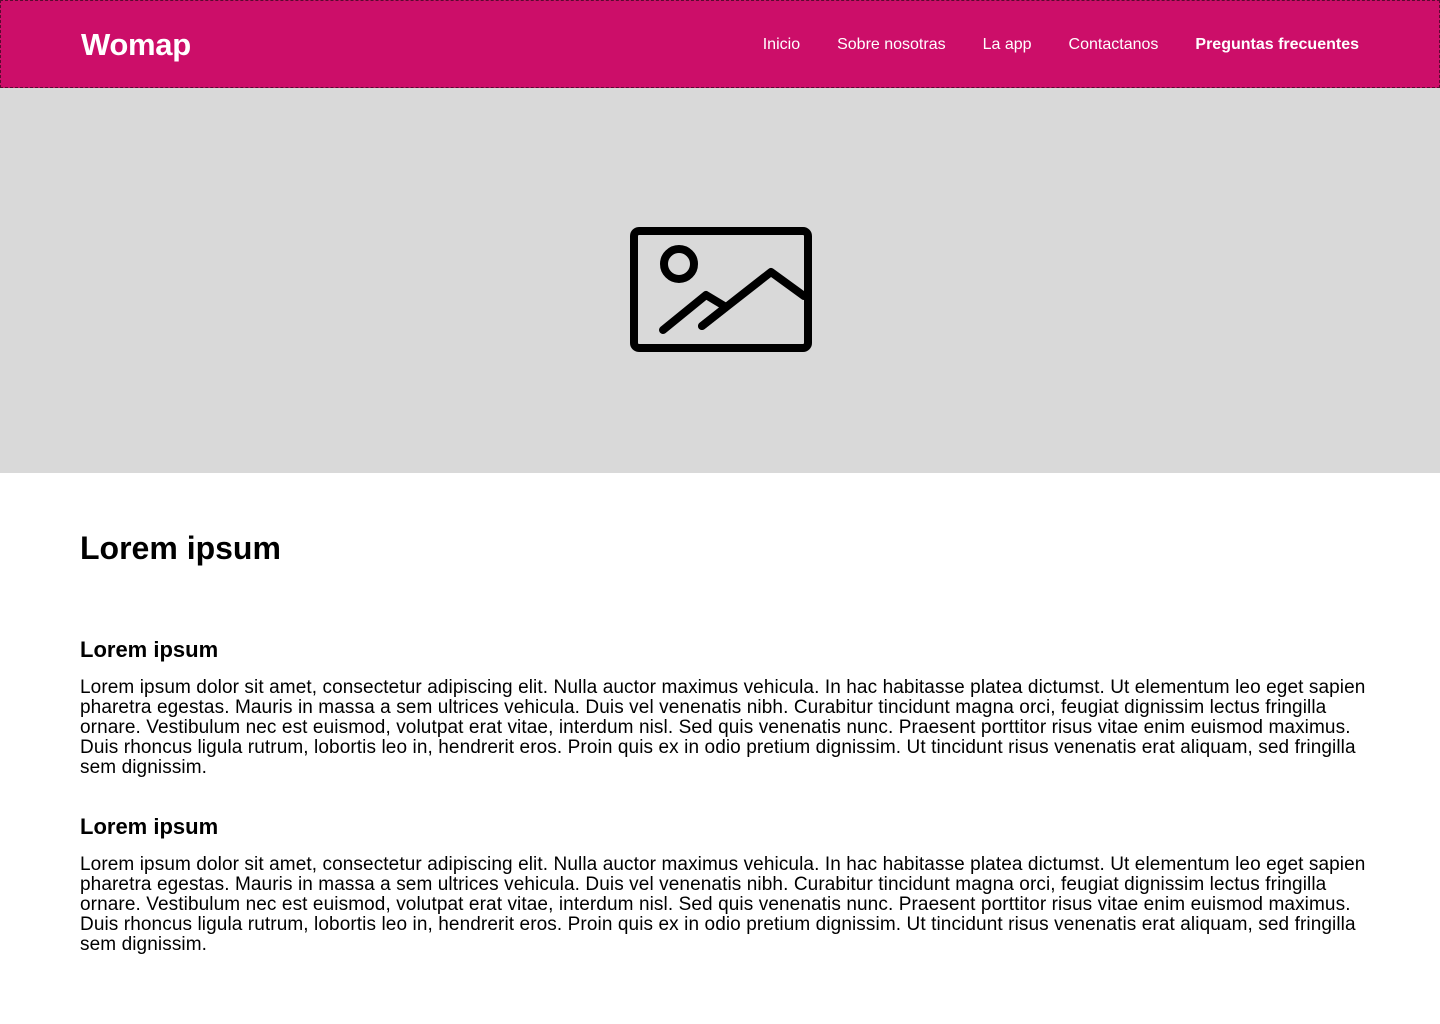 The width and height of the screenshot is (1440, 1024). What do you see at coordinates (721, 289) in the screenshot?
I see `image-placeholder-icon` at bounding box center [721, 289].